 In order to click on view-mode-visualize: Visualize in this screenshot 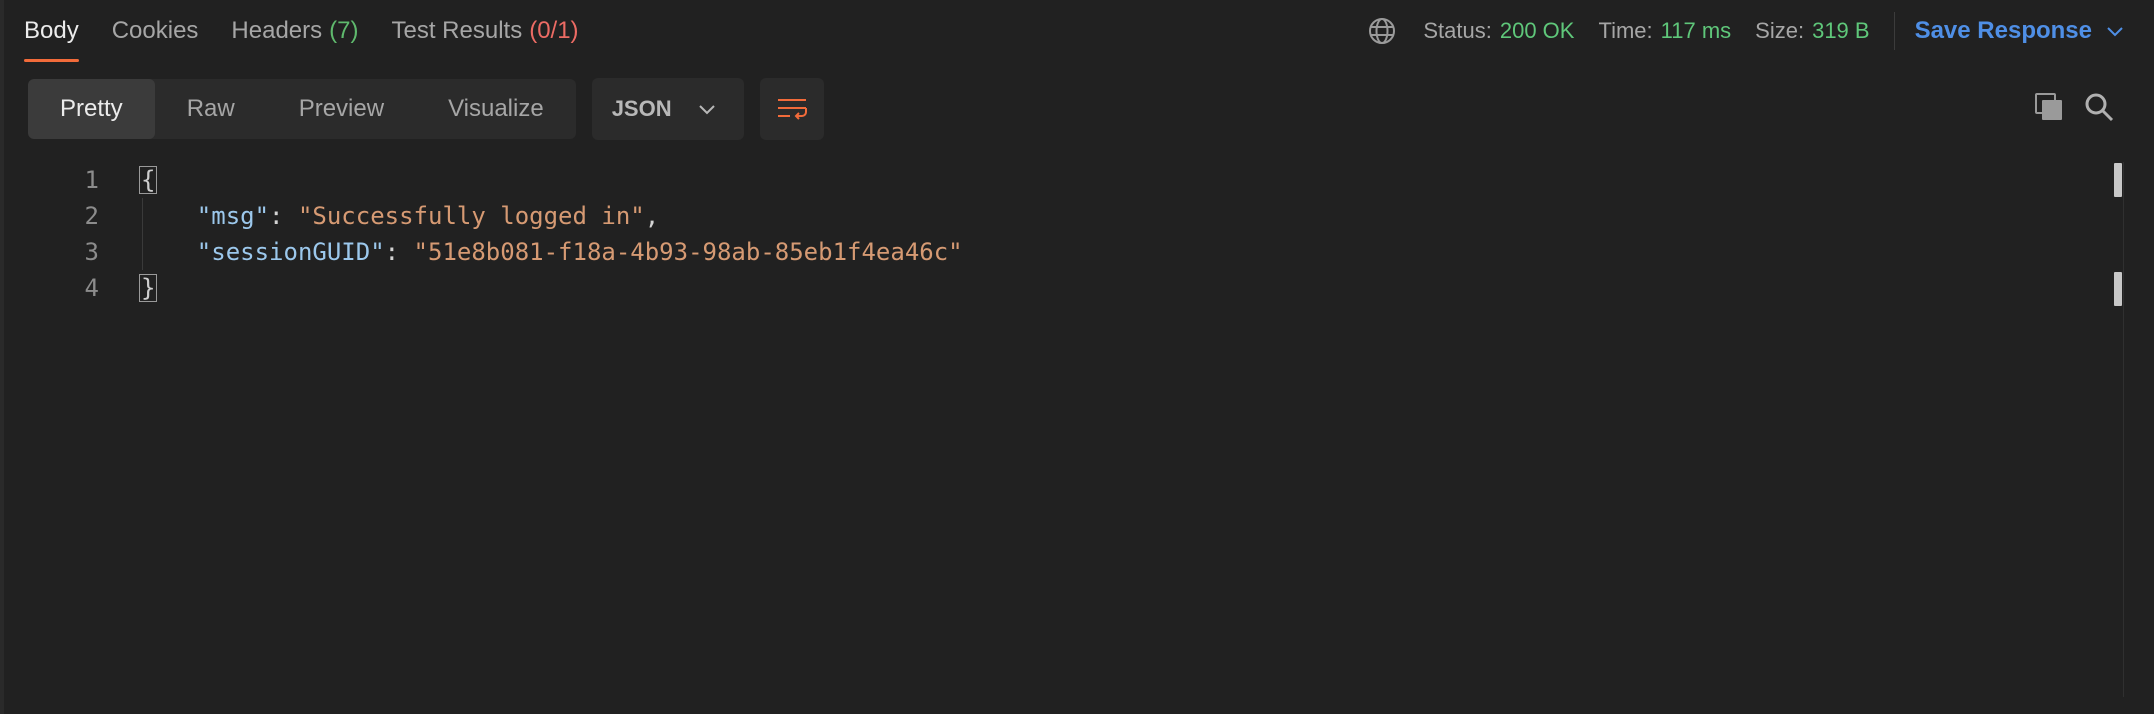, I will do `click(496, 109)`.